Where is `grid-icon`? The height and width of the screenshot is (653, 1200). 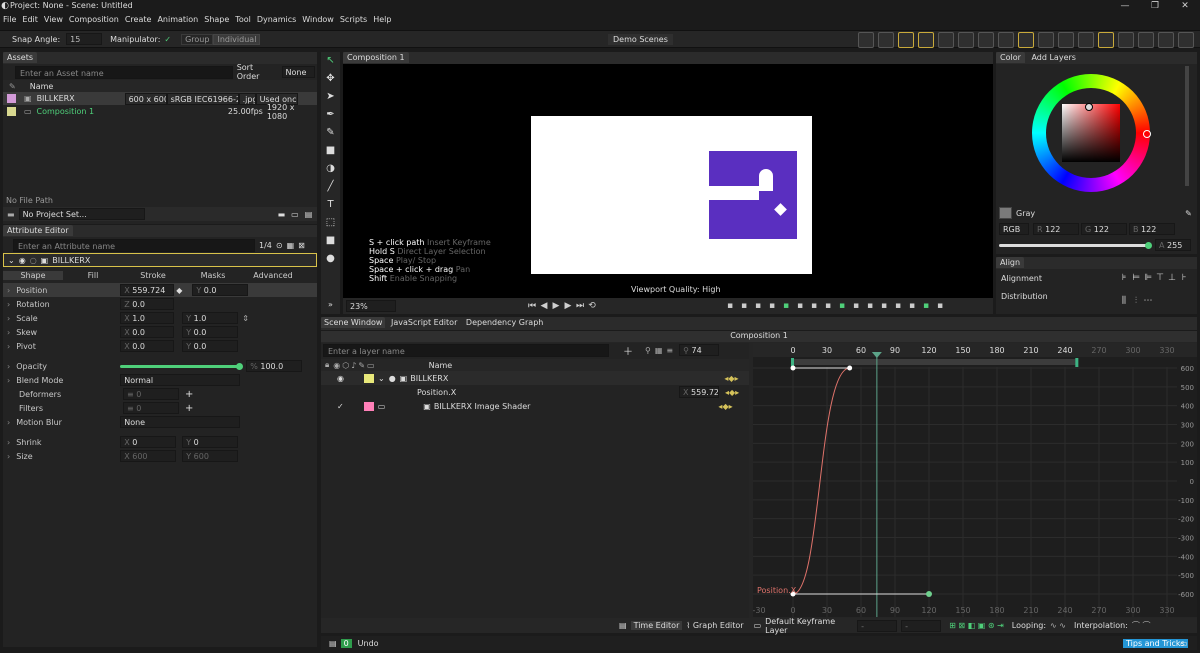
grid-icon is located at coordinates (1186, 40).